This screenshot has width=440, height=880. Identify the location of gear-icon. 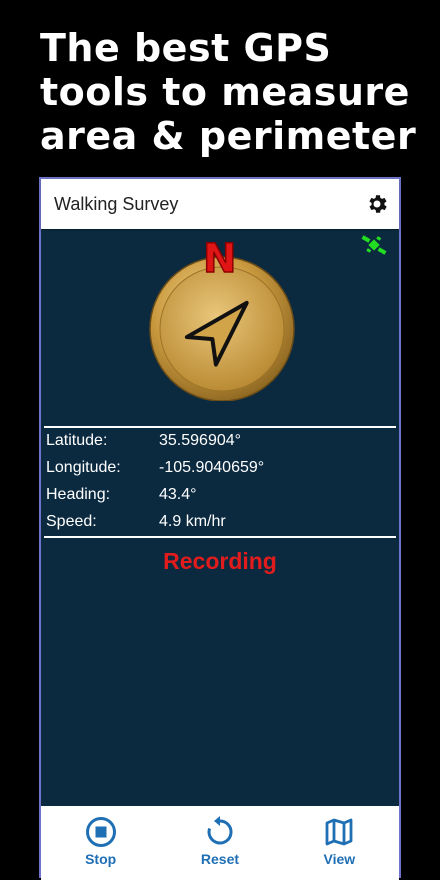
(377, 204).